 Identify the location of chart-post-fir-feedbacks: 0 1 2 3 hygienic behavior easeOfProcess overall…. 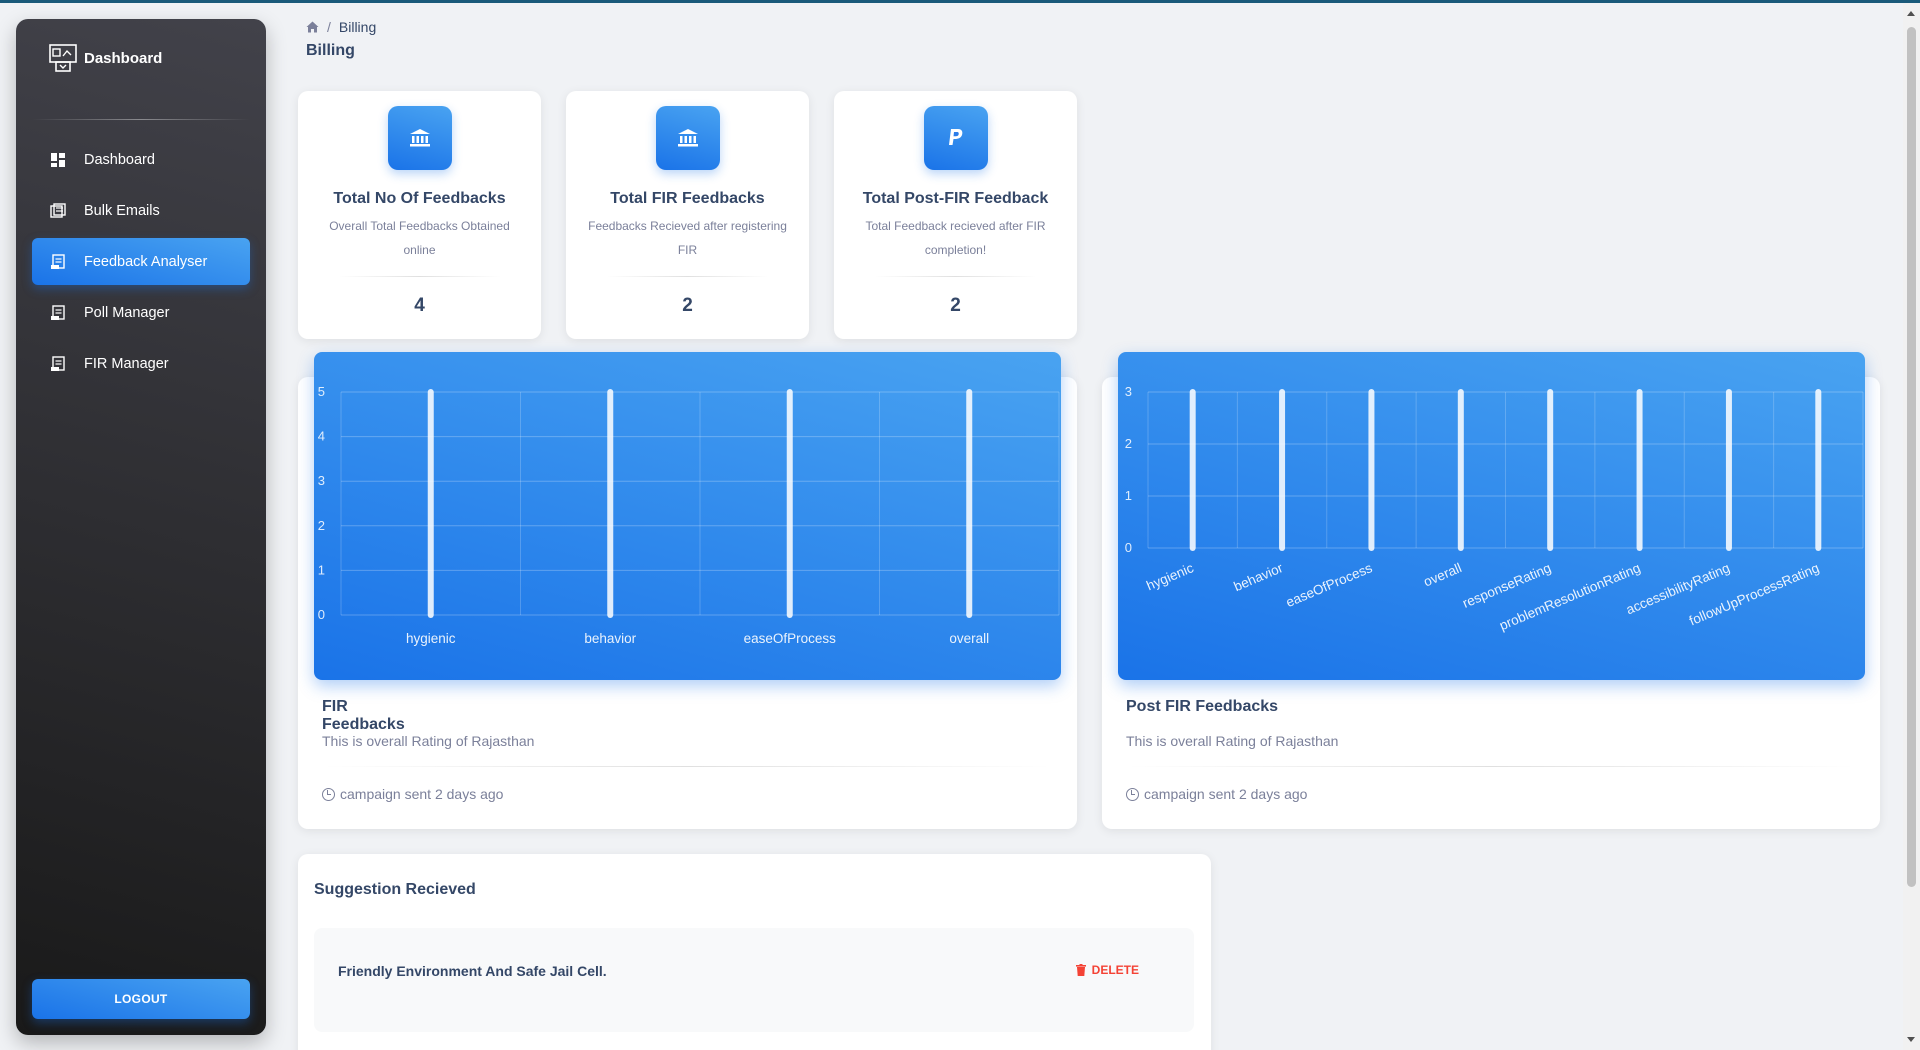
(1491, 516).